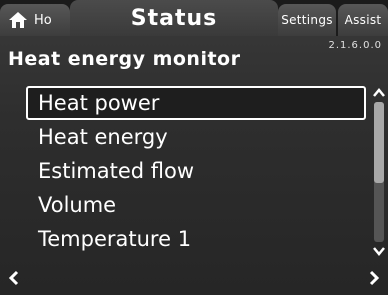  What do you see at coordinates (99, 103) in the screenshot?
I see `menu-item-label: Heat power` at bounding box center [99, 103].